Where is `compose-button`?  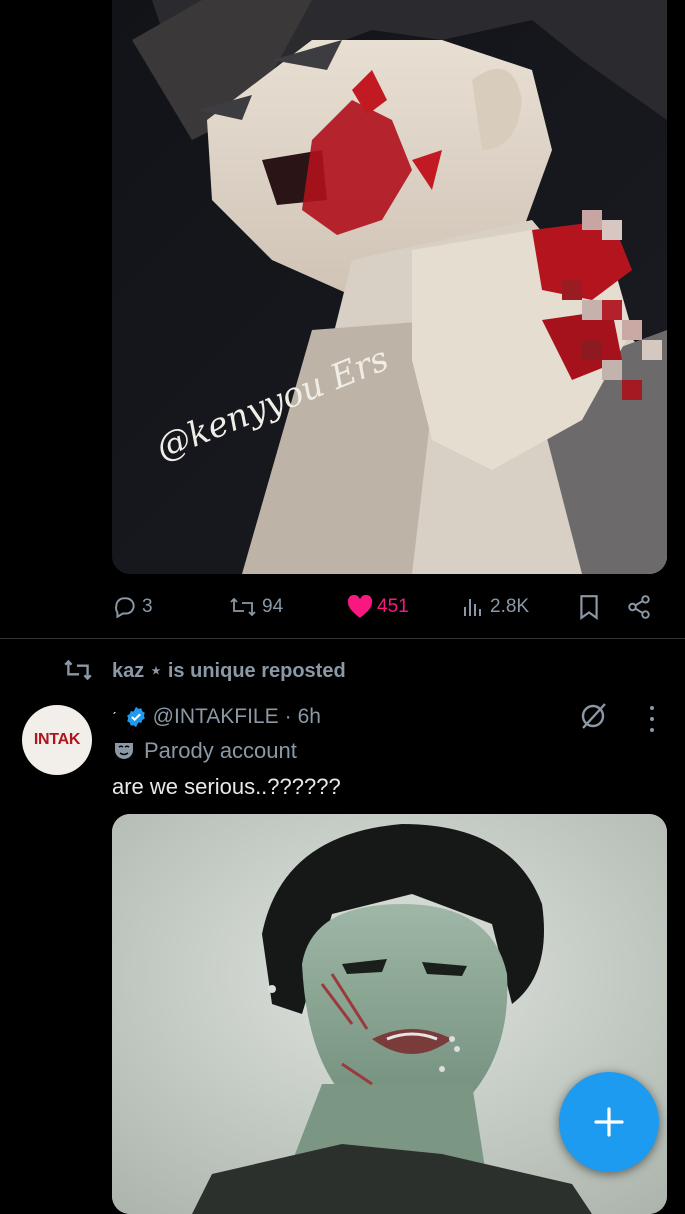
compose-button is located at coordinates (609, 1122).